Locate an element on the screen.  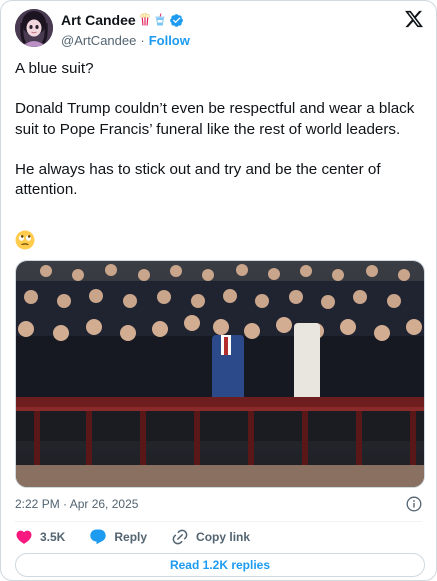
copy-link-label: Copy link is located at coordinates (223, 537).